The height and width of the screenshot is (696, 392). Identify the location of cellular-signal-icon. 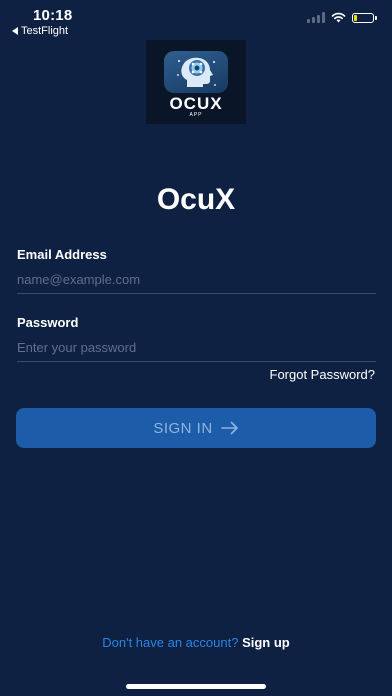
(316, 17).